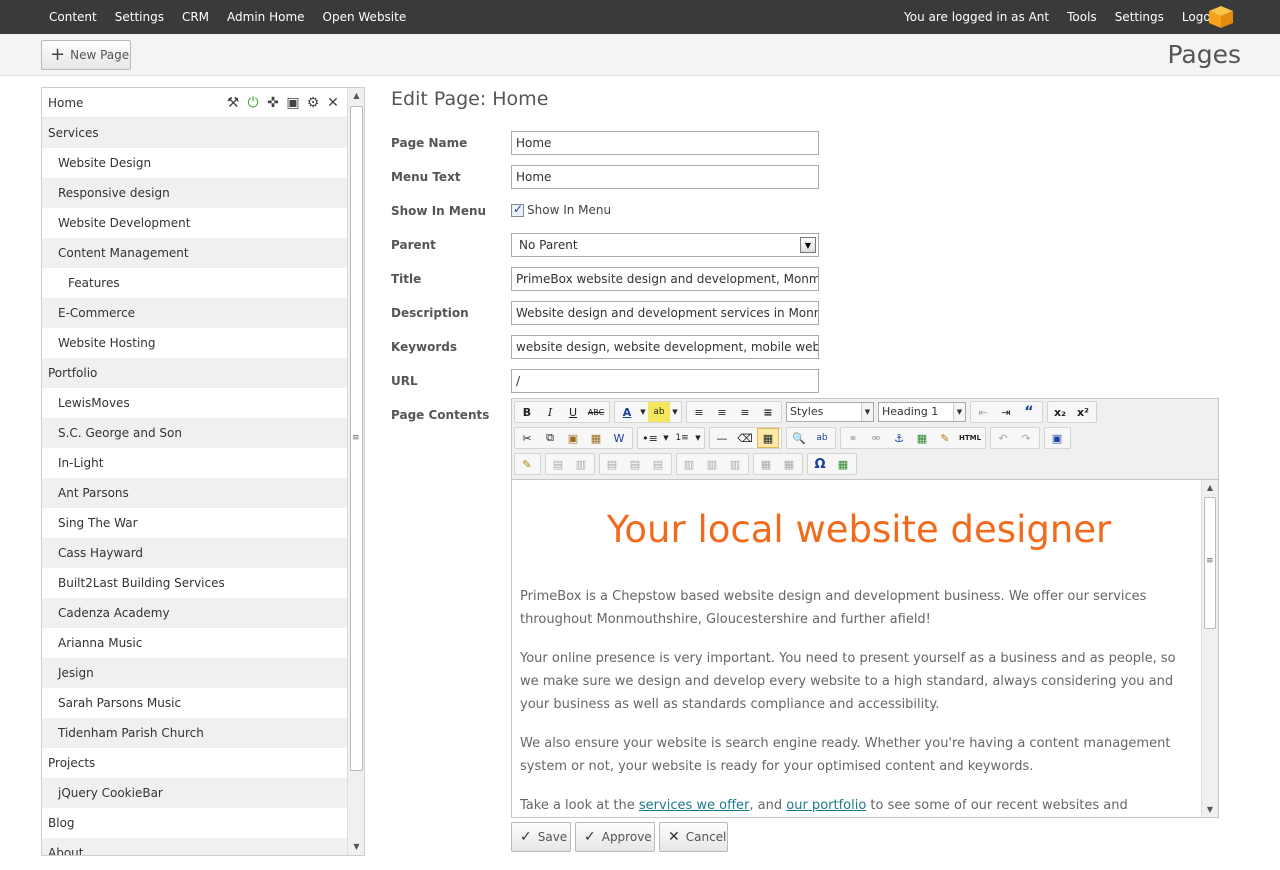 The height and width of the screenshot is (870, 1280). What do you see at coordinates (745, 412) in the screenshot?
I see `align-right-icon: ≡` at bounding box center [745, 412].